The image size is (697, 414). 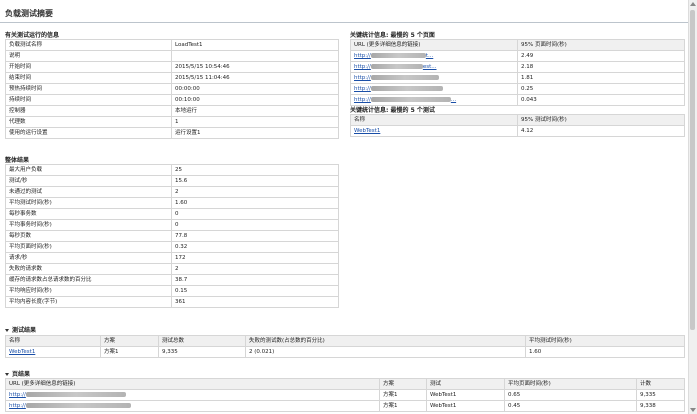 What do you see at coordinates (570, 406) in the screenshot?
I see `page-result-avg: 0.45` at bounding box center [570, 406].